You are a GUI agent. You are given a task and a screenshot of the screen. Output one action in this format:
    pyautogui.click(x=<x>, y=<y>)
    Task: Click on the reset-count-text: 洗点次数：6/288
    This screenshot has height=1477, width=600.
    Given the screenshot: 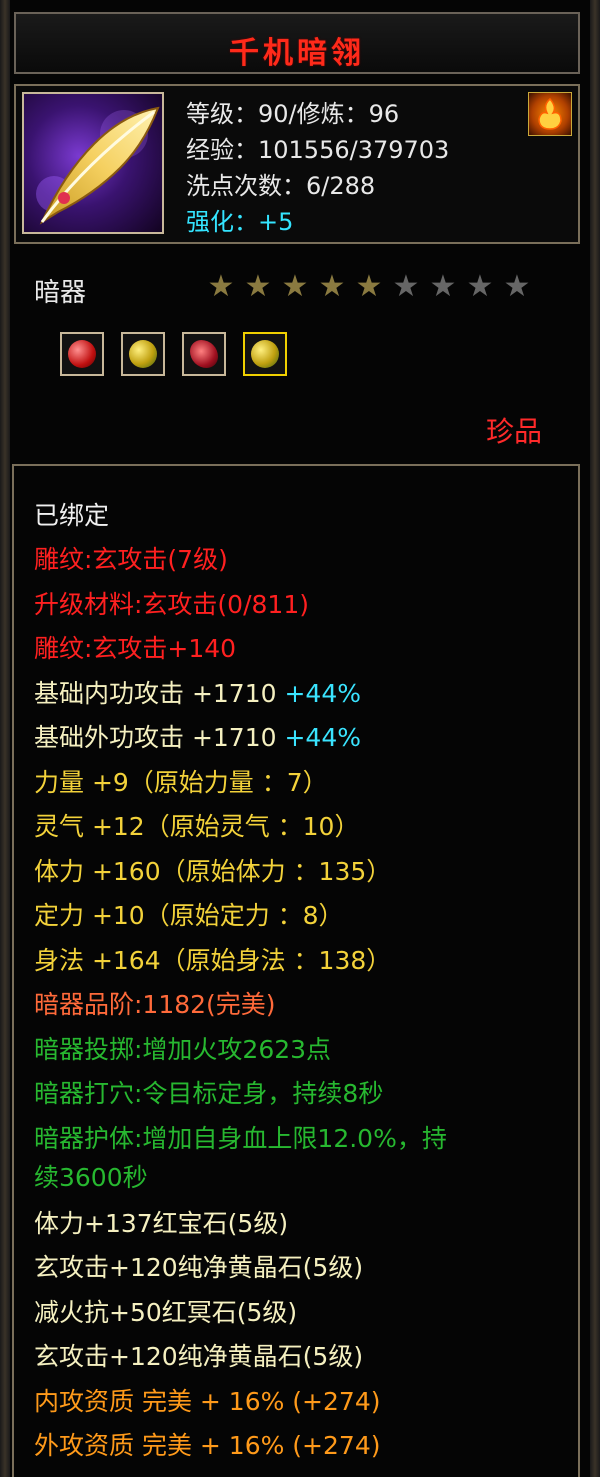 What is the action you would take?
    pyautogui.click(x=281, y=186)
    